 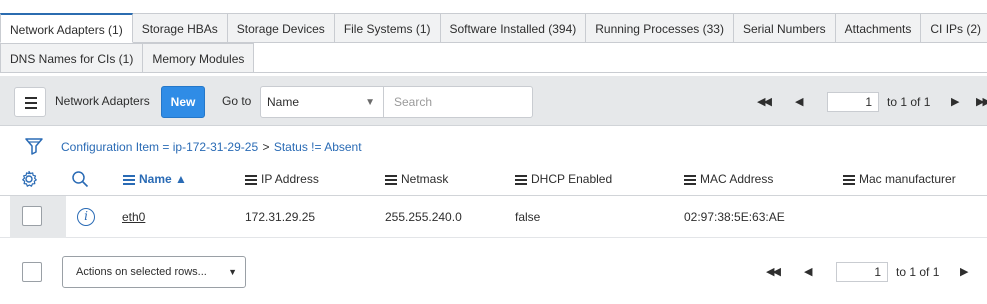 I want to click on tabs-divider, so click(x=493, y=72).